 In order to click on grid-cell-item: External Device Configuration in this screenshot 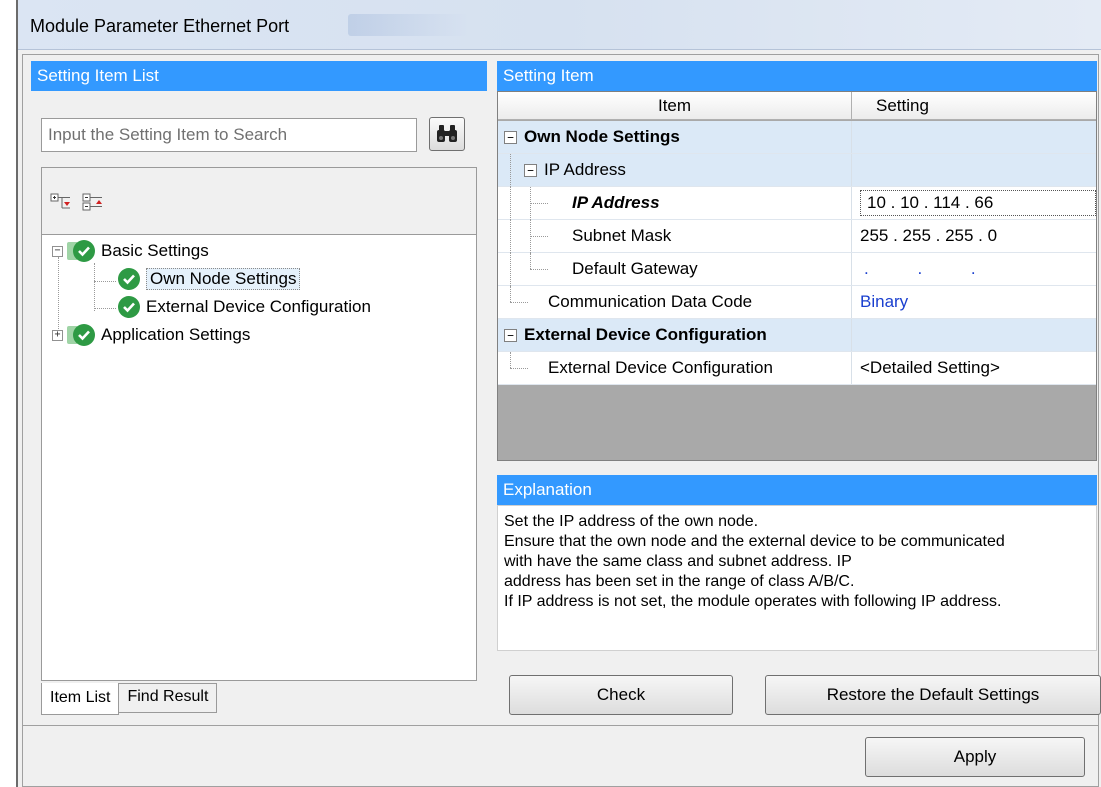, I will do `click(675, 368)`.